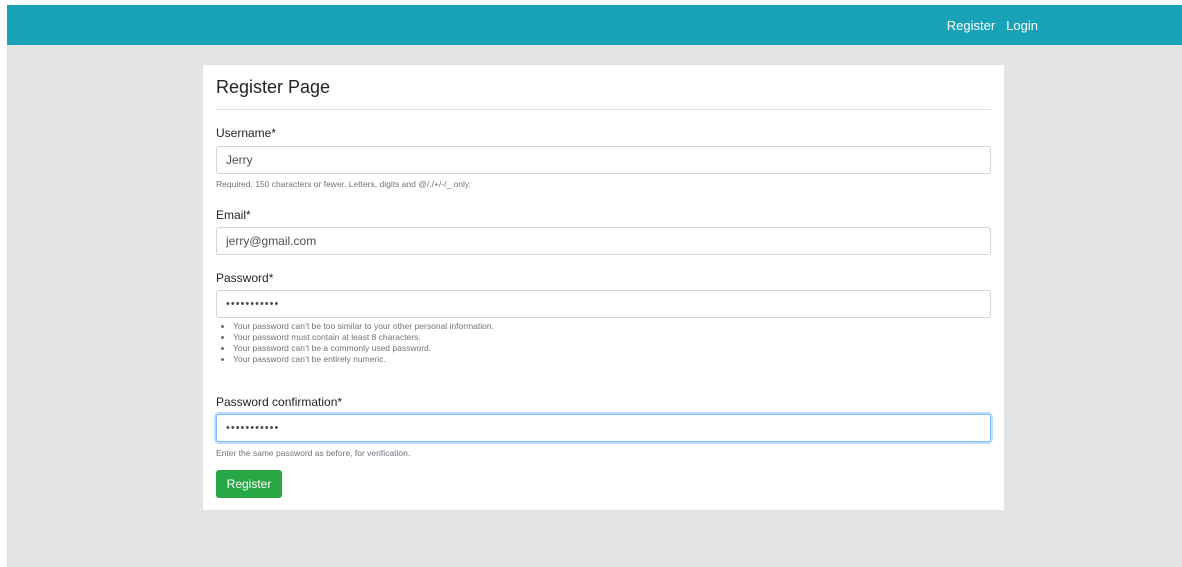  I want to click on nav-login-link: Login, so click(1022, 25).